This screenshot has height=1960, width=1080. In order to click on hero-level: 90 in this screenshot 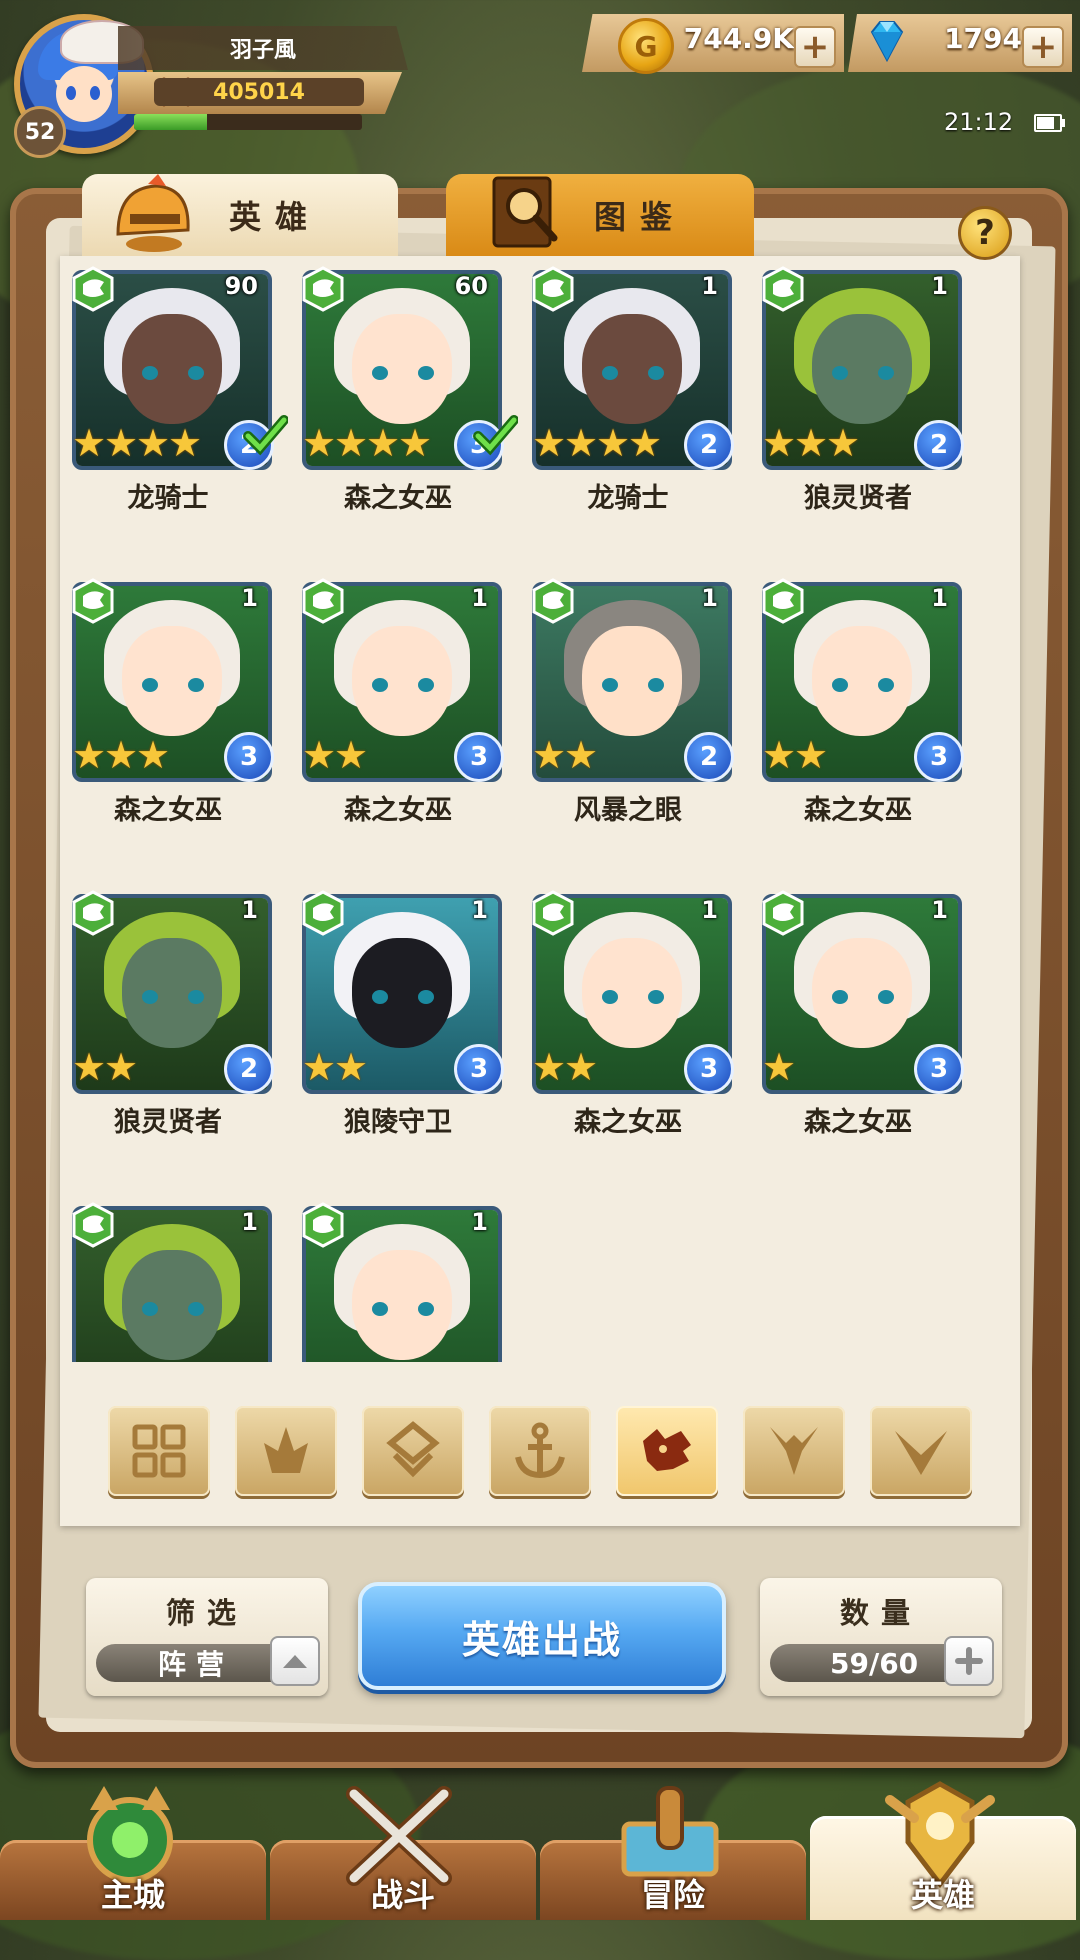, I will do `click(241, 286)`.